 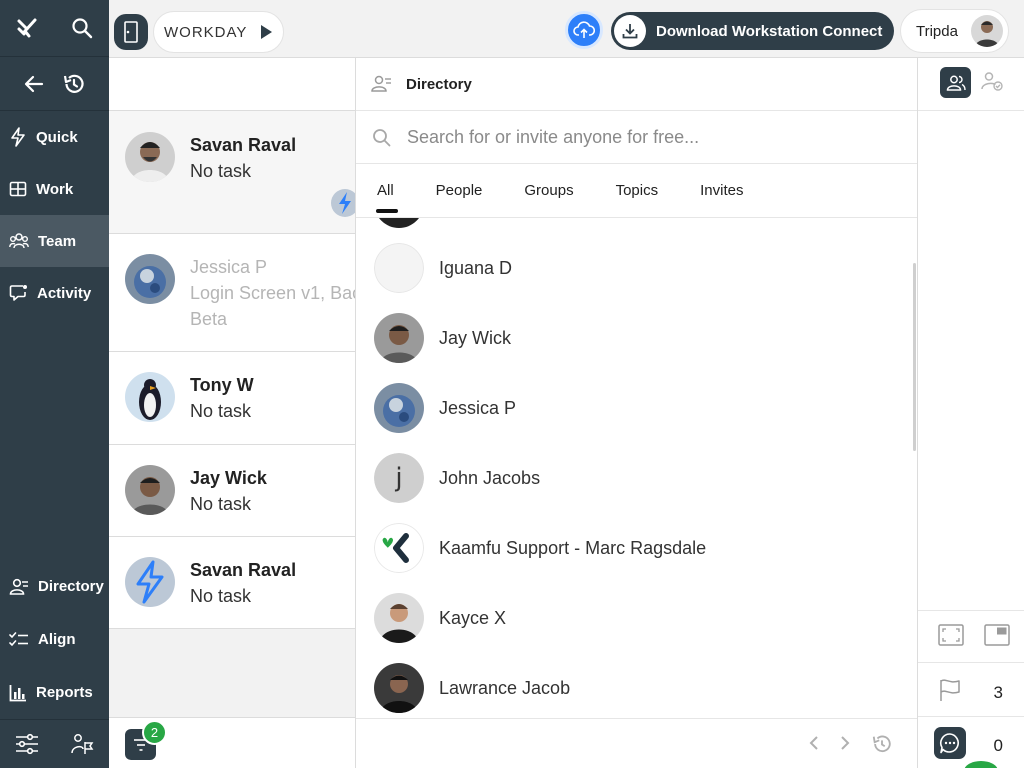 What do you see at coordinates (82, 744) in the screenshot?
I see `person-flag-icon` at bounding box center [82, 744].